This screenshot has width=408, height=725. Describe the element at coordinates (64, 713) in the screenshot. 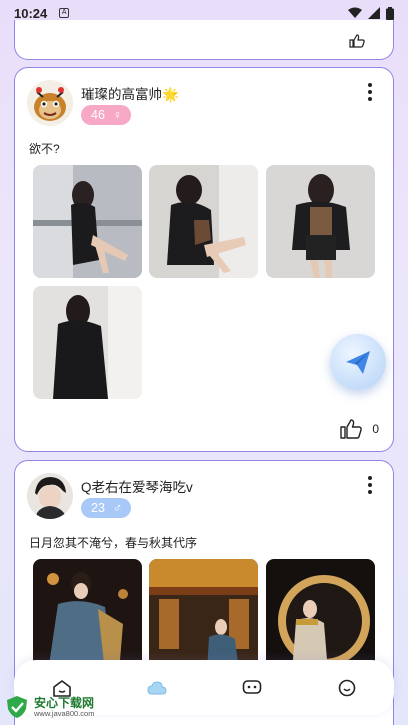

I see `watermark-url: www.java800.com` at that location.